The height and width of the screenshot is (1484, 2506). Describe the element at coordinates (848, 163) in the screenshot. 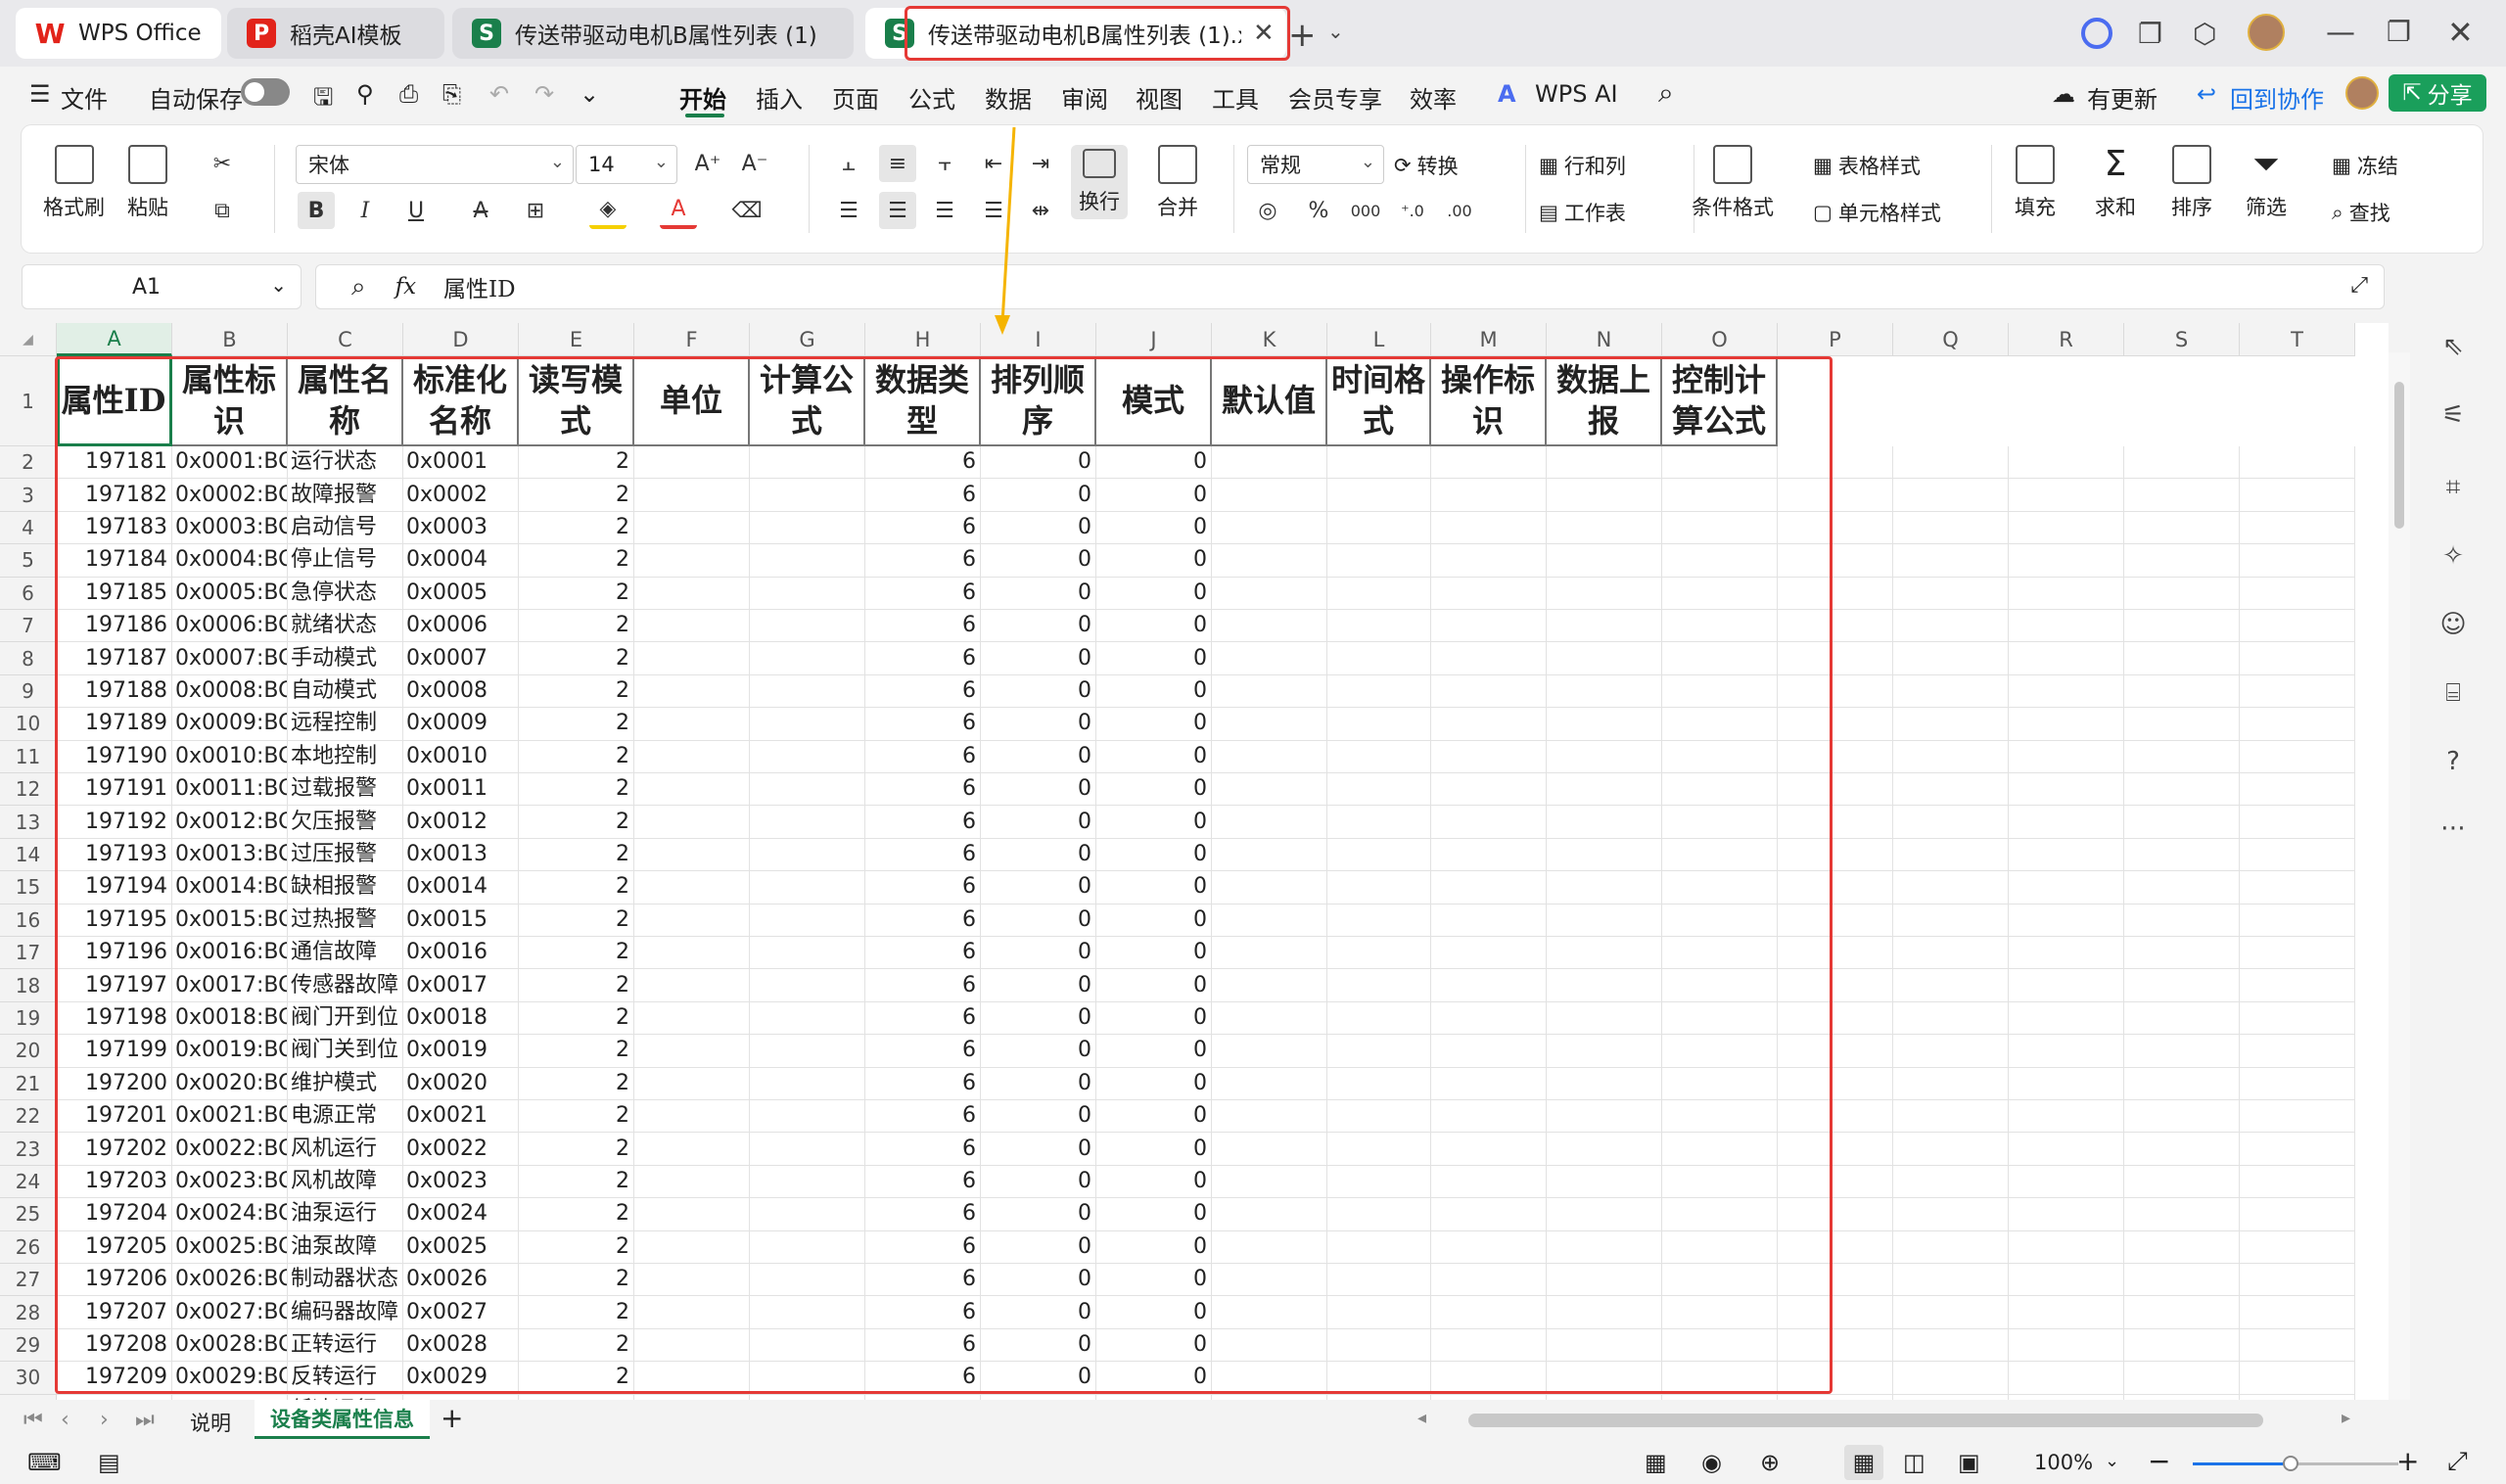

I see `align-top-icon: ⫠` at that location.